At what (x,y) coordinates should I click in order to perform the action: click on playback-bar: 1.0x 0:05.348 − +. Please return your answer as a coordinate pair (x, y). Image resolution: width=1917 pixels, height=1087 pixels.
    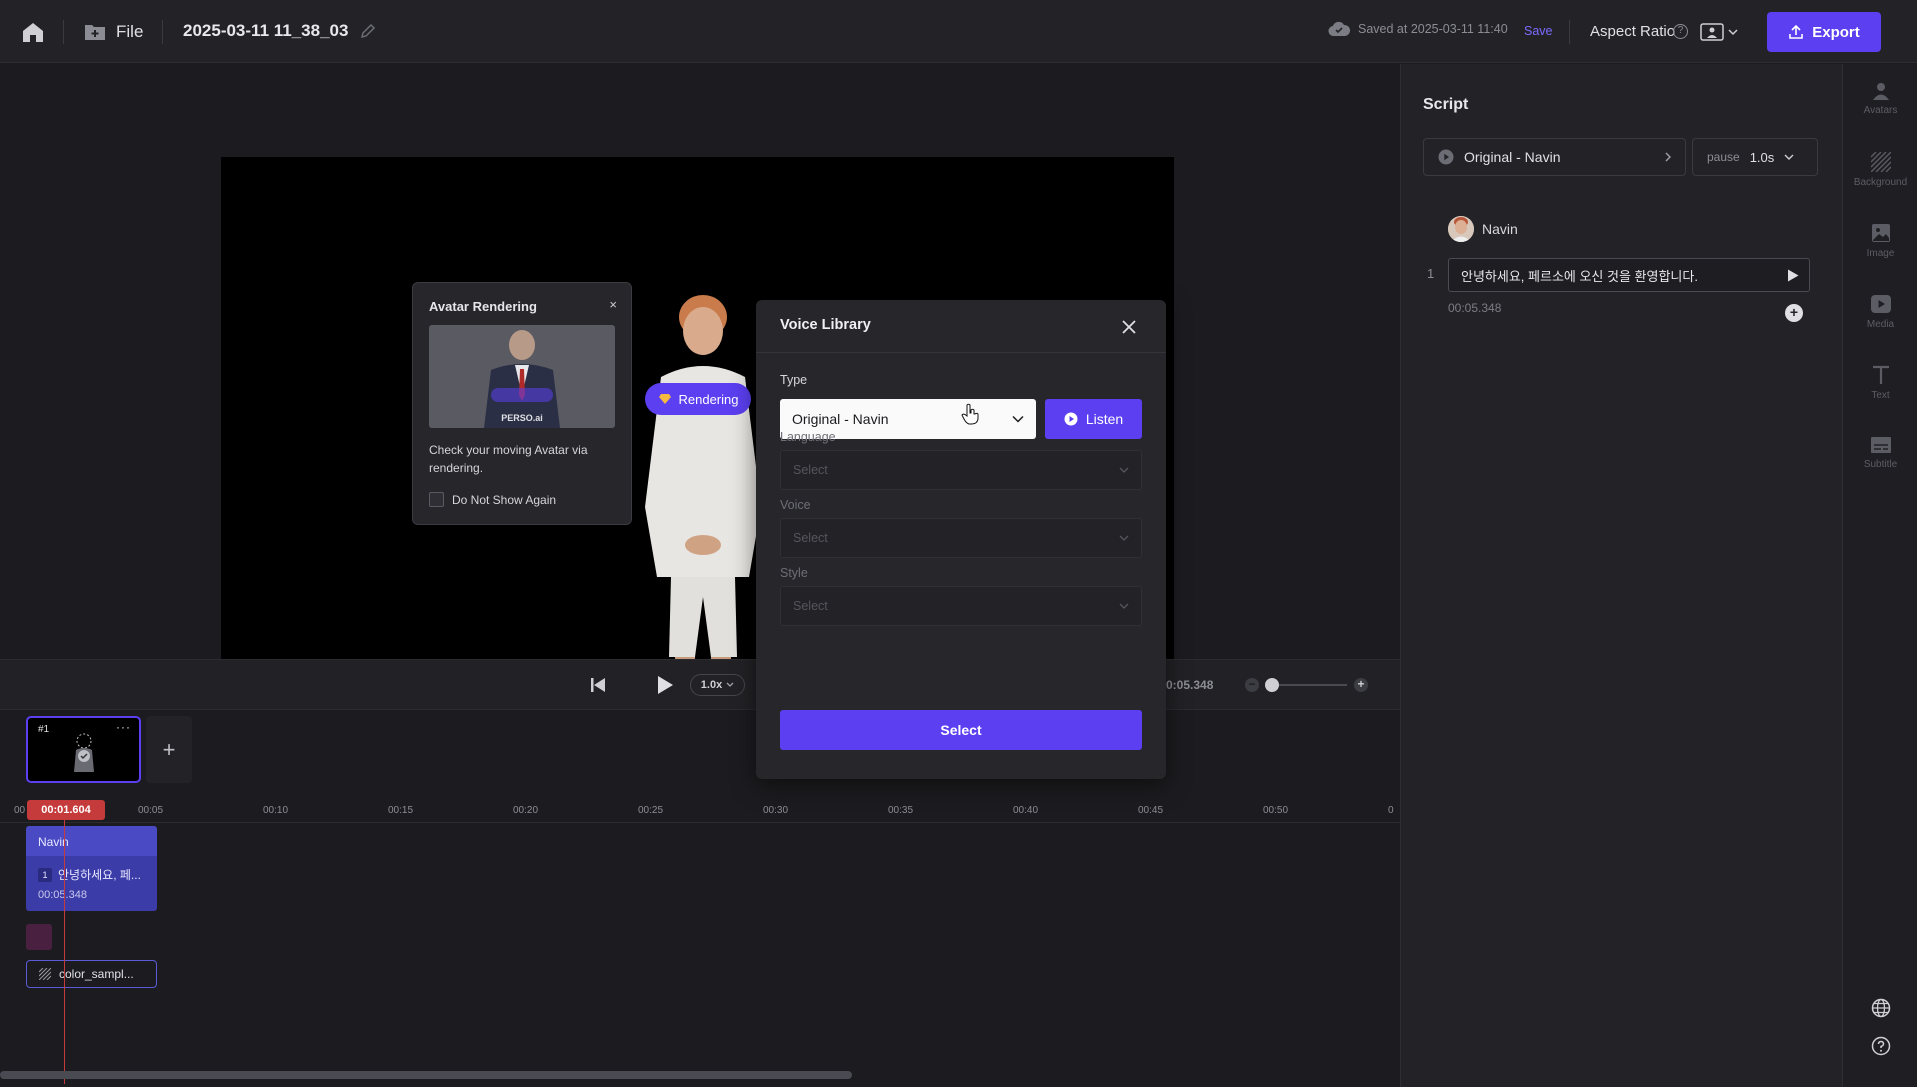
    Looking at the image, I should click on (700, 684).